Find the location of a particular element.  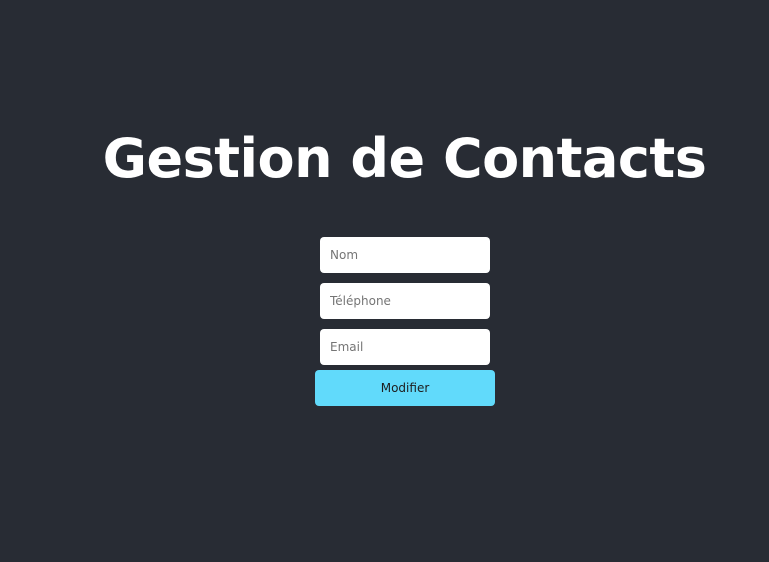

modify-button: Modifier is located at coordinates (405, 388).